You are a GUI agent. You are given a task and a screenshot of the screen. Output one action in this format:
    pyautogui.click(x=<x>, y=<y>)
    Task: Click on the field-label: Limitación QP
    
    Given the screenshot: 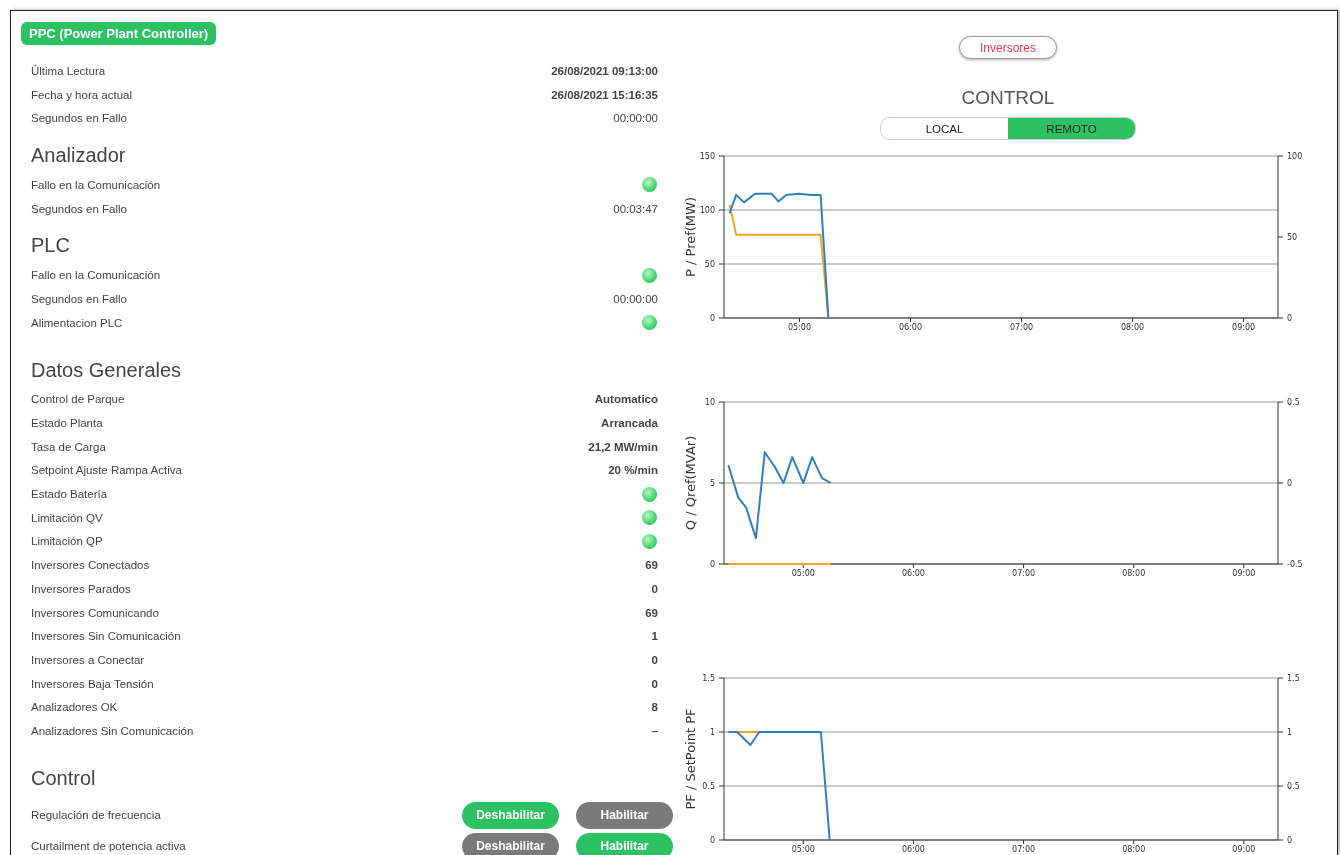 What is the action you would take?
    pyautogui.click(x=67, y=541)
    